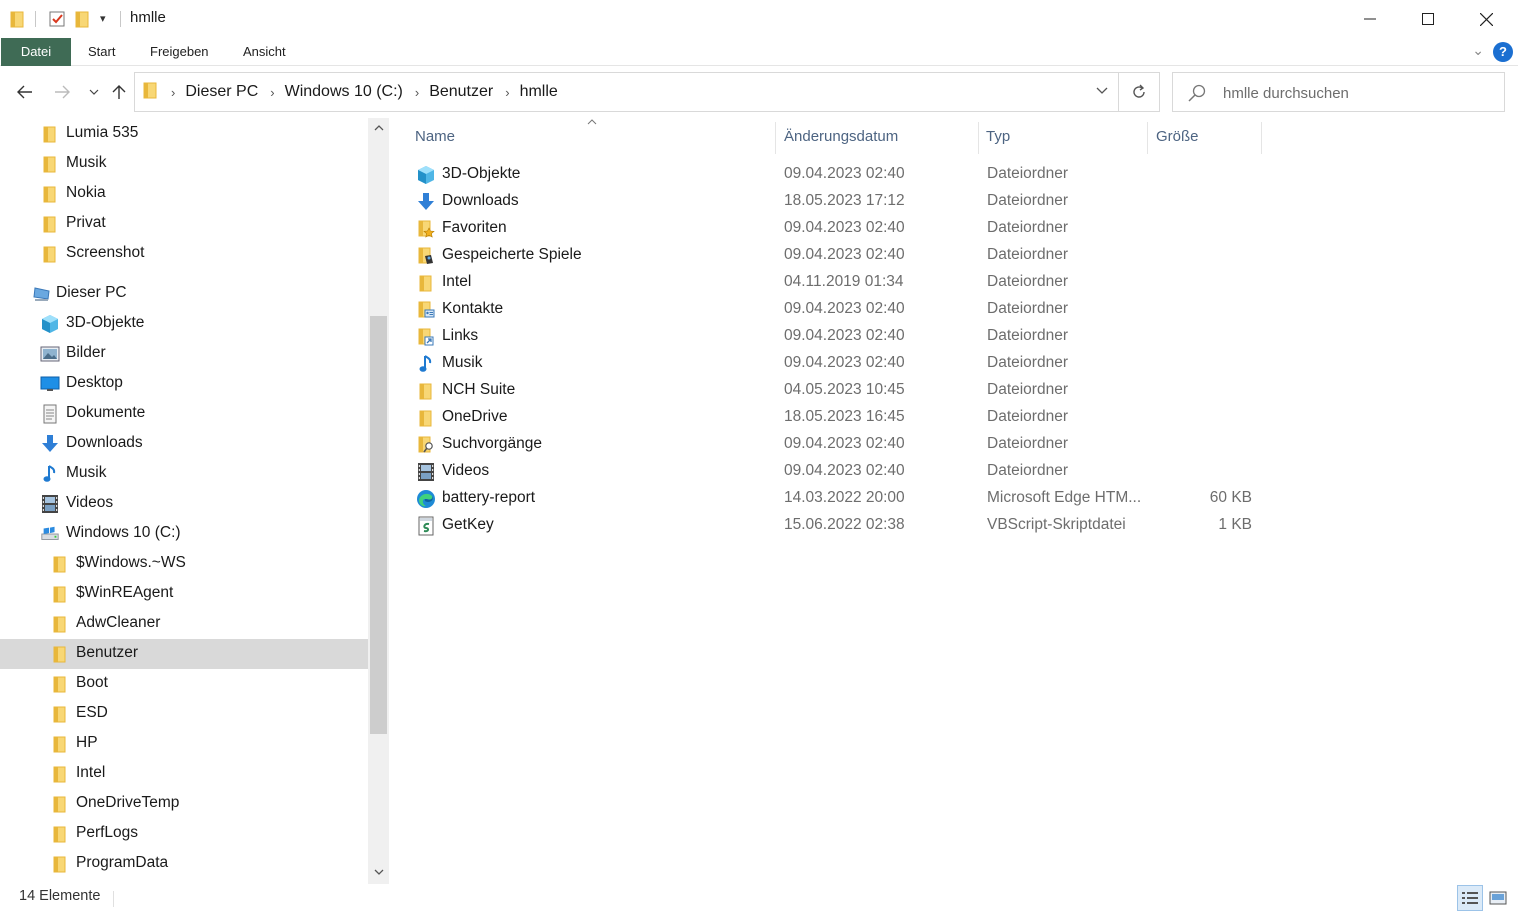 This screenshot has width=1518, height=912. Describe the element at coordinates (960, 363) in the screenshot. I see `file-row: Musik 09.04.2023 02:40 Dateiordner` at that location.